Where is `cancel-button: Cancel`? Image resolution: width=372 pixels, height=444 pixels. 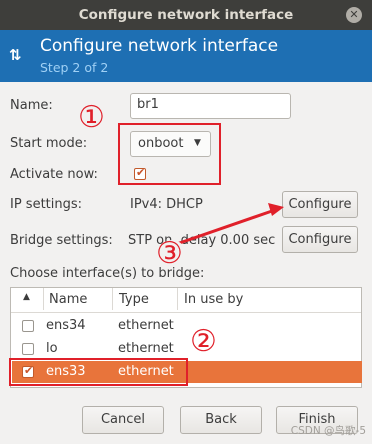
cancel-button: Cancel is located at coordinates (123, 420).